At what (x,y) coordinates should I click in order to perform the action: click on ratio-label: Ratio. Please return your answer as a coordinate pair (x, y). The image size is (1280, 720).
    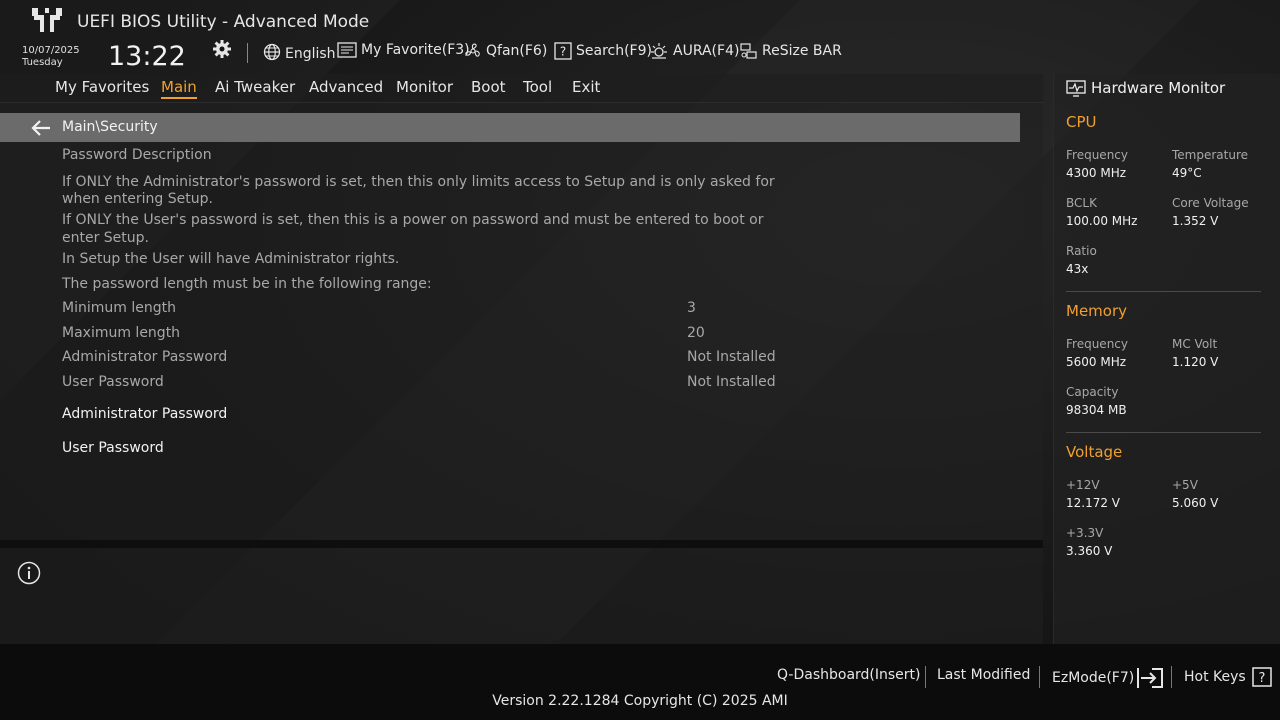
    Looking at the image, I should click on (1081, 251).